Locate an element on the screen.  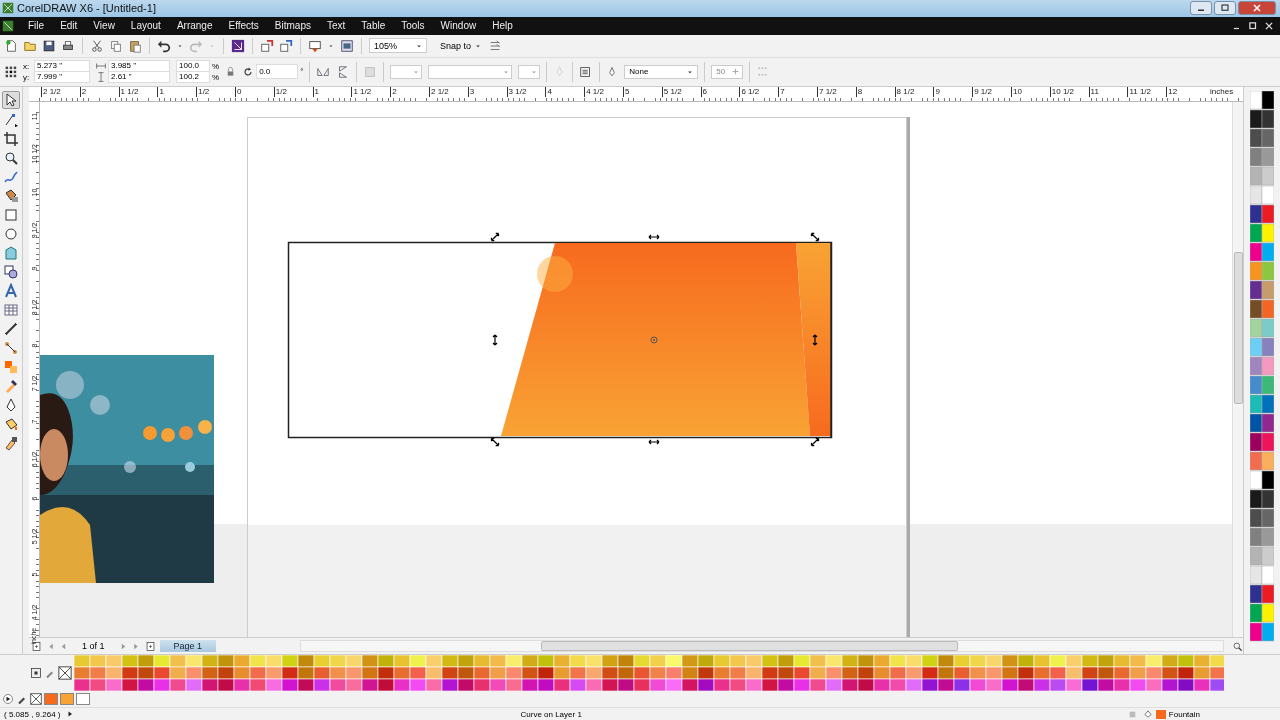
menu-item: Help is located at coordinates (502, 26).